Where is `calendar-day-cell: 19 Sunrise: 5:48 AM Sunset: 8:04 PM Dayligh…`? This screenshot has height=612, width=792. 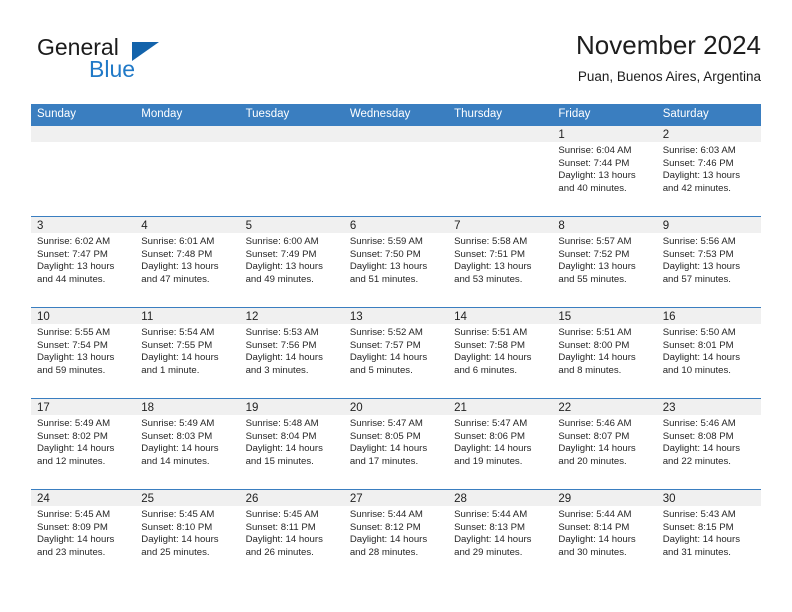
calendar-day-cell: 19 Sunrise: 5:48 AM Sunset: 8:04 PM Dayligh… is located at coordinates (291, 444).